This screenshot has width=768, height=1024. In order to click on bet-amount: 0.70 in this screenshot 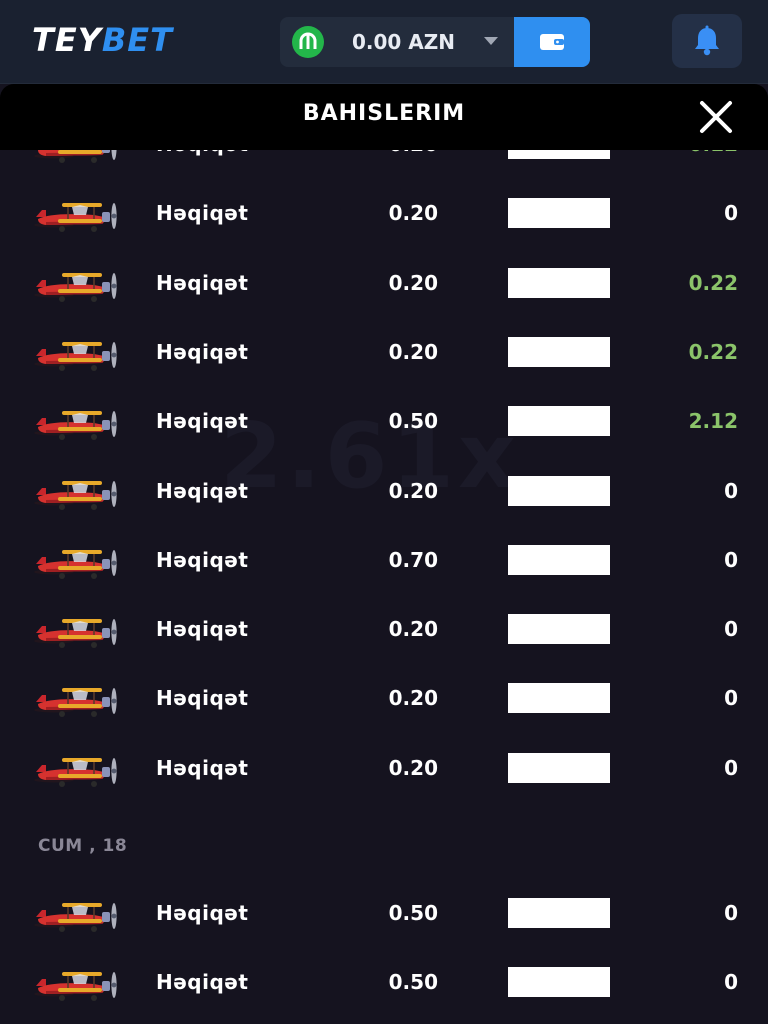, I will do `click(413, 559)`.